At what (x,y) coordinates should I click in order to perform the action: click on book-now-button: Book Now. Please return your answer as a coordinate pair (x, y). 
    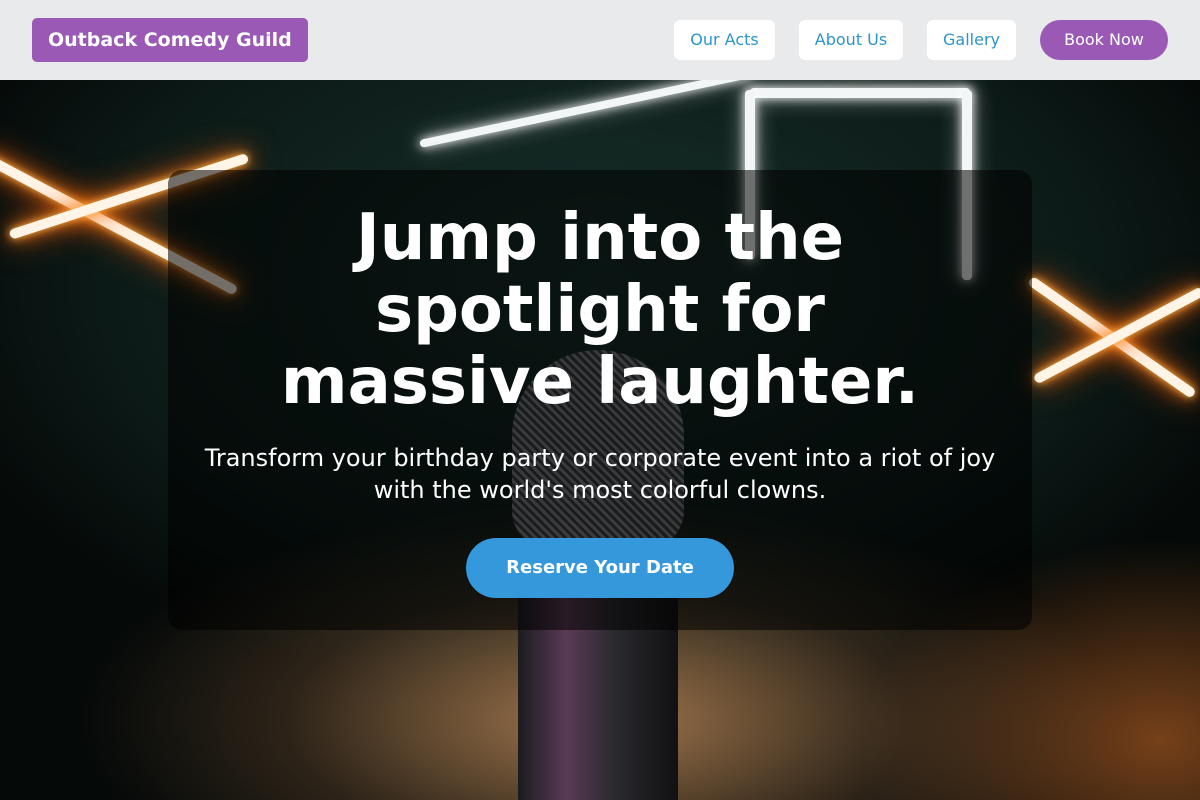
    Looking at the image, I should click on (1104, 40).